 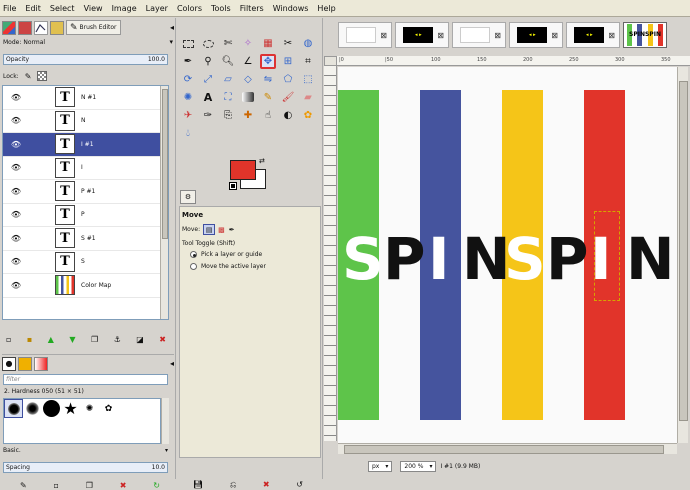 What do you see at coordinates (208, 61) in the screenshot?
I see `color-picker-tool-icon: ⚲` at bounding box center [208, 61].